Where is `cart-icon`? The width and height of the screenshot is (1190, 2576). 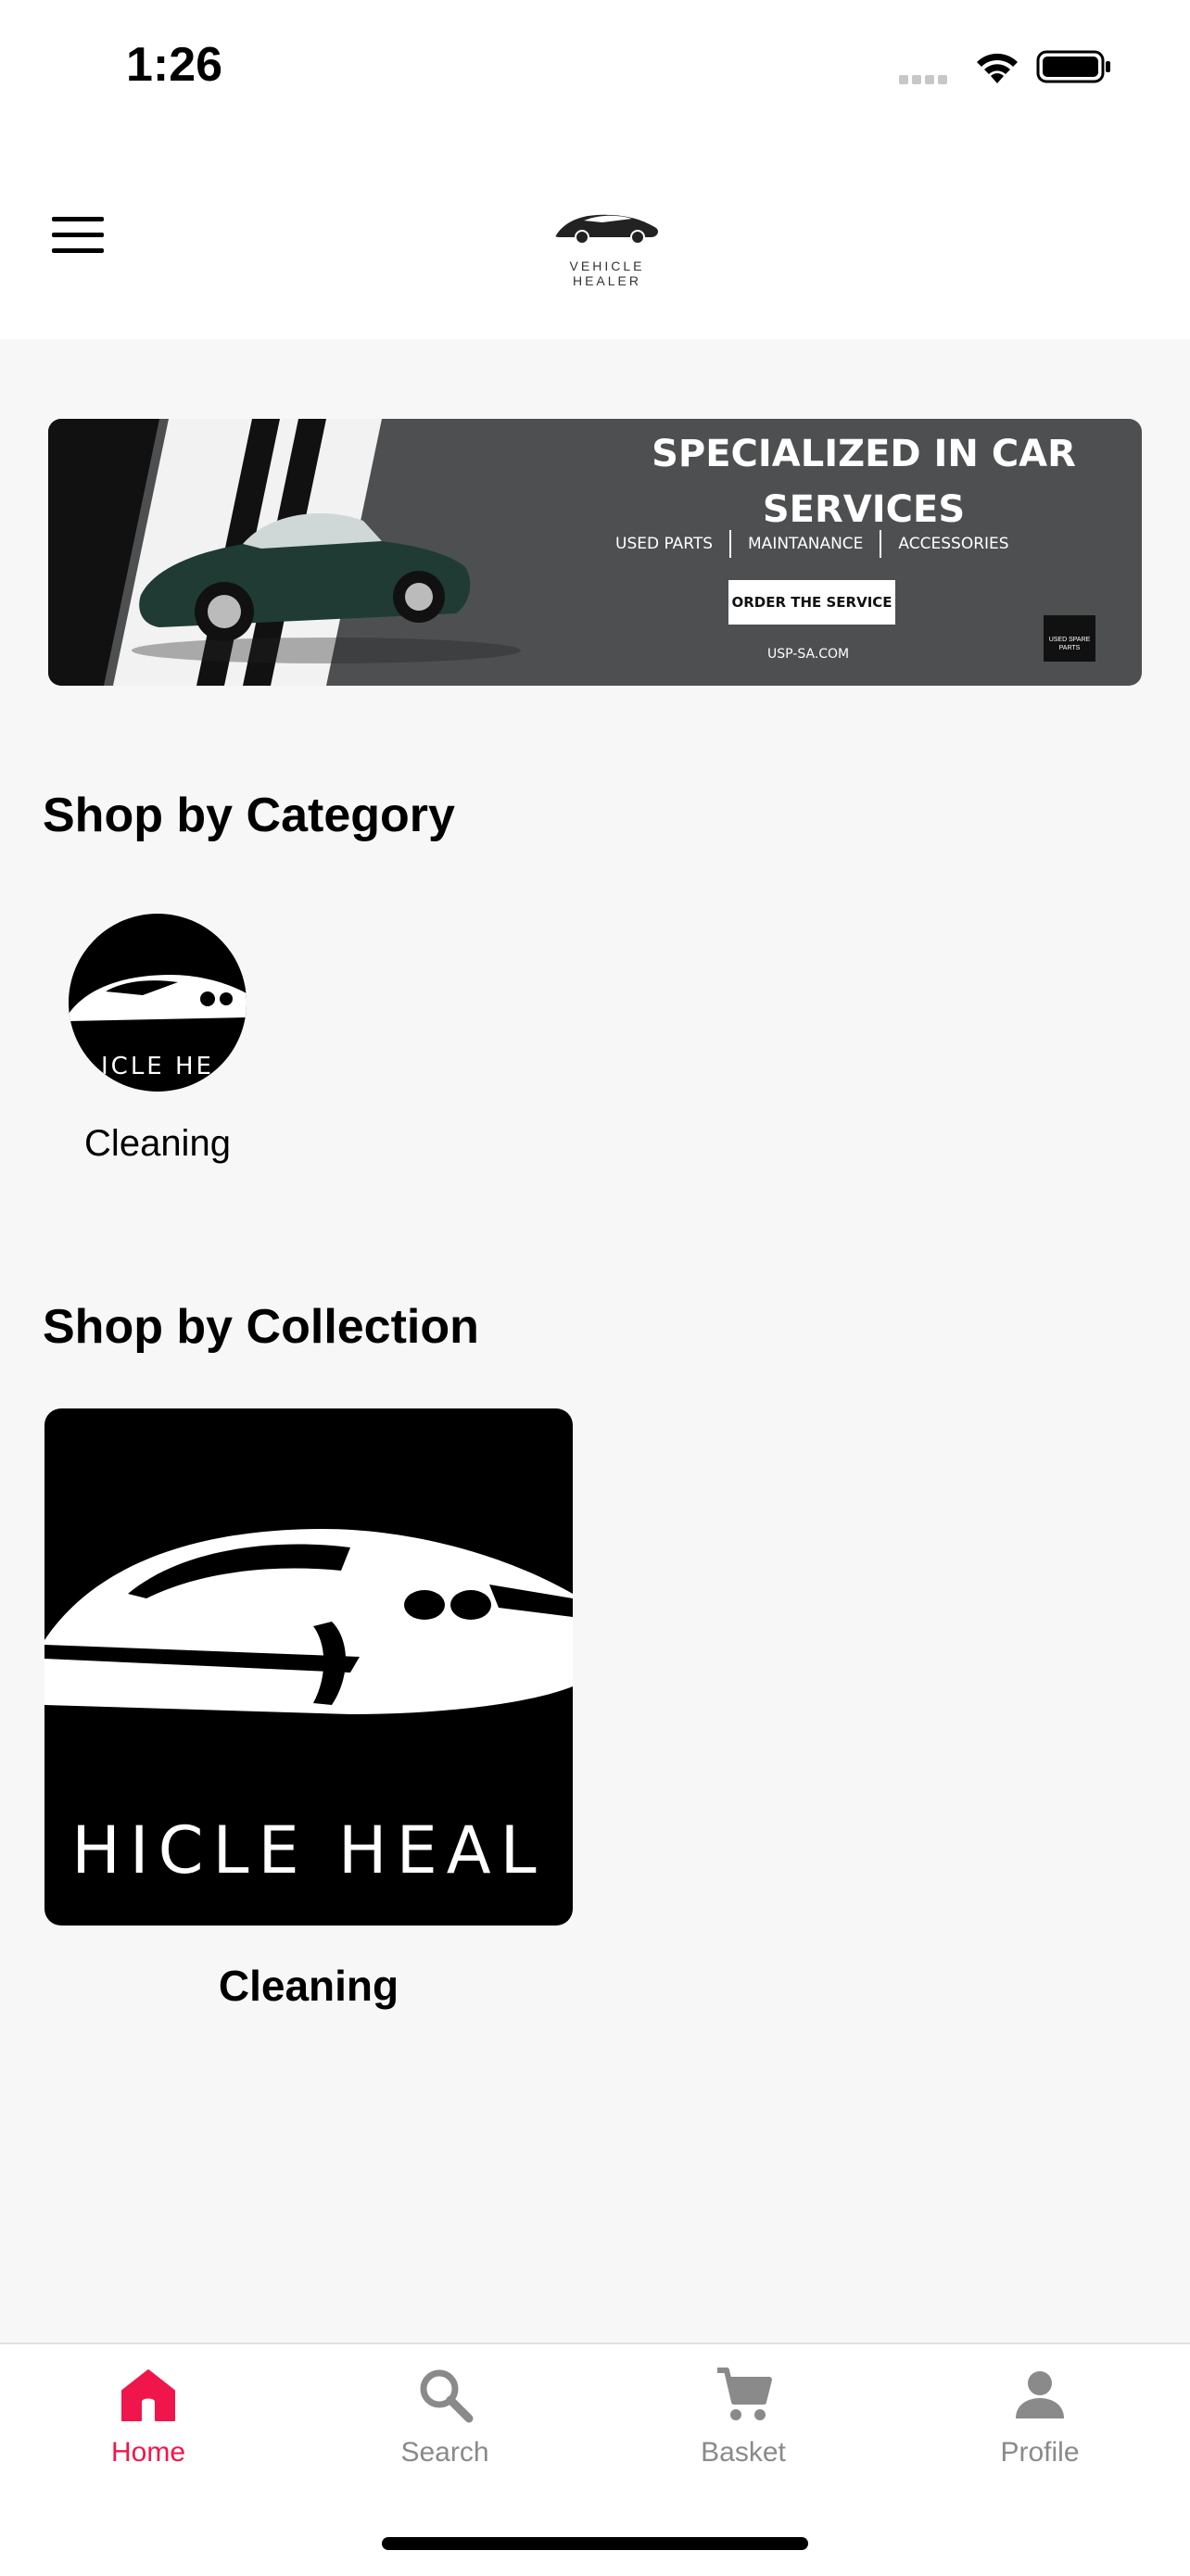 cart-icon is located at coordinates (744, 2394).